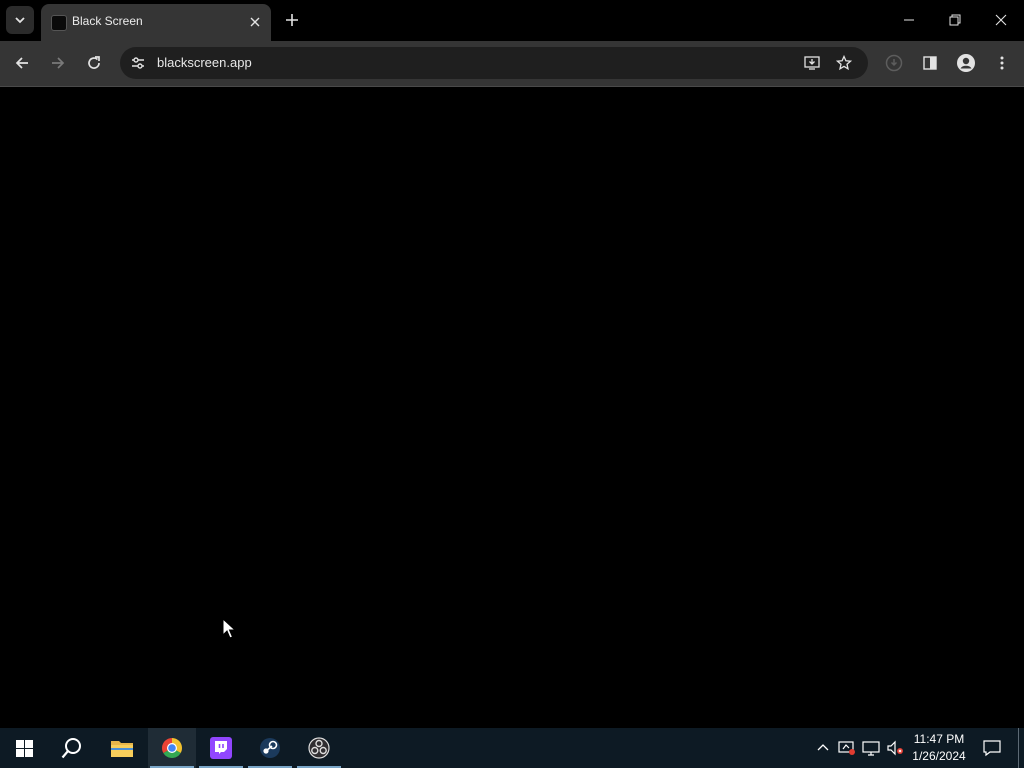 The image size is (1024, 768). I want to click on notification-icon, so click(992, 748).